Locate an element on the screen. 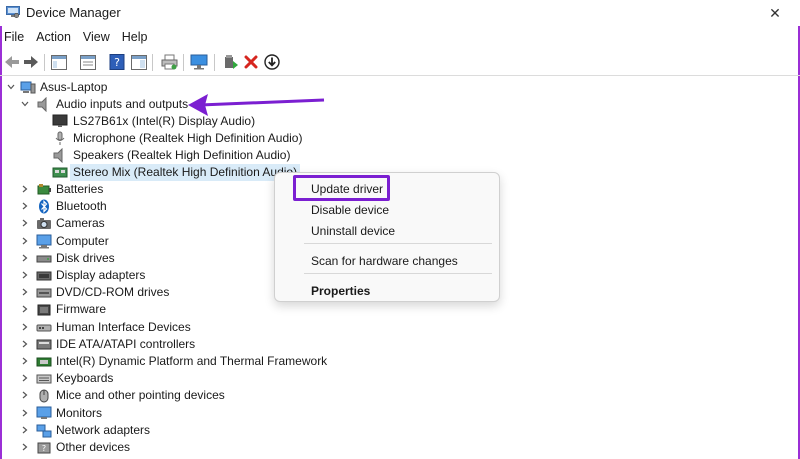  action-pane-icon is located at coordinates (139, 62).